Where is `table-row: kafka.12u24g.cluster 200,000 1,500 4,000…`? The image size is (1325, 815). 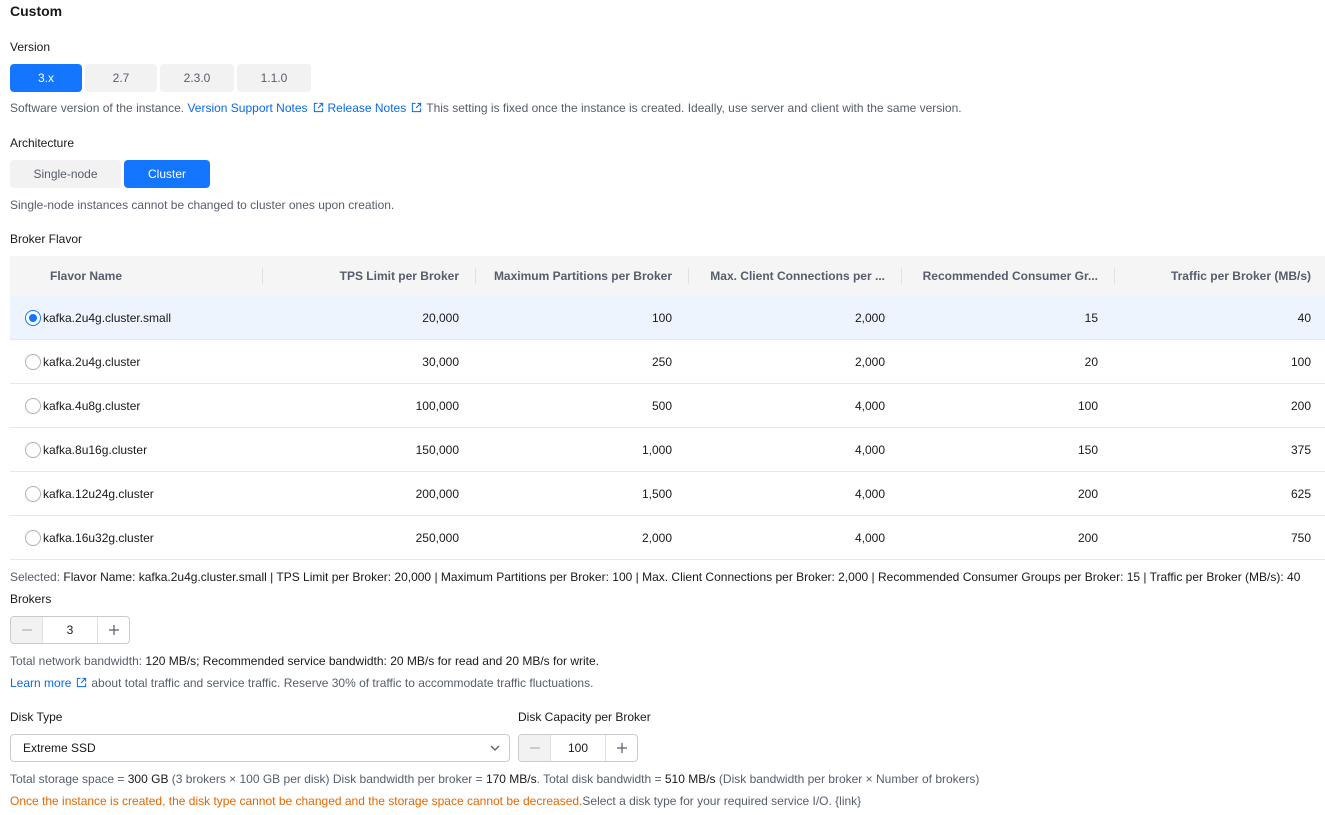 table-row: kafka.12u24g.cluster 200,000 1,500 4,000… is located at coordinates (667, 494).